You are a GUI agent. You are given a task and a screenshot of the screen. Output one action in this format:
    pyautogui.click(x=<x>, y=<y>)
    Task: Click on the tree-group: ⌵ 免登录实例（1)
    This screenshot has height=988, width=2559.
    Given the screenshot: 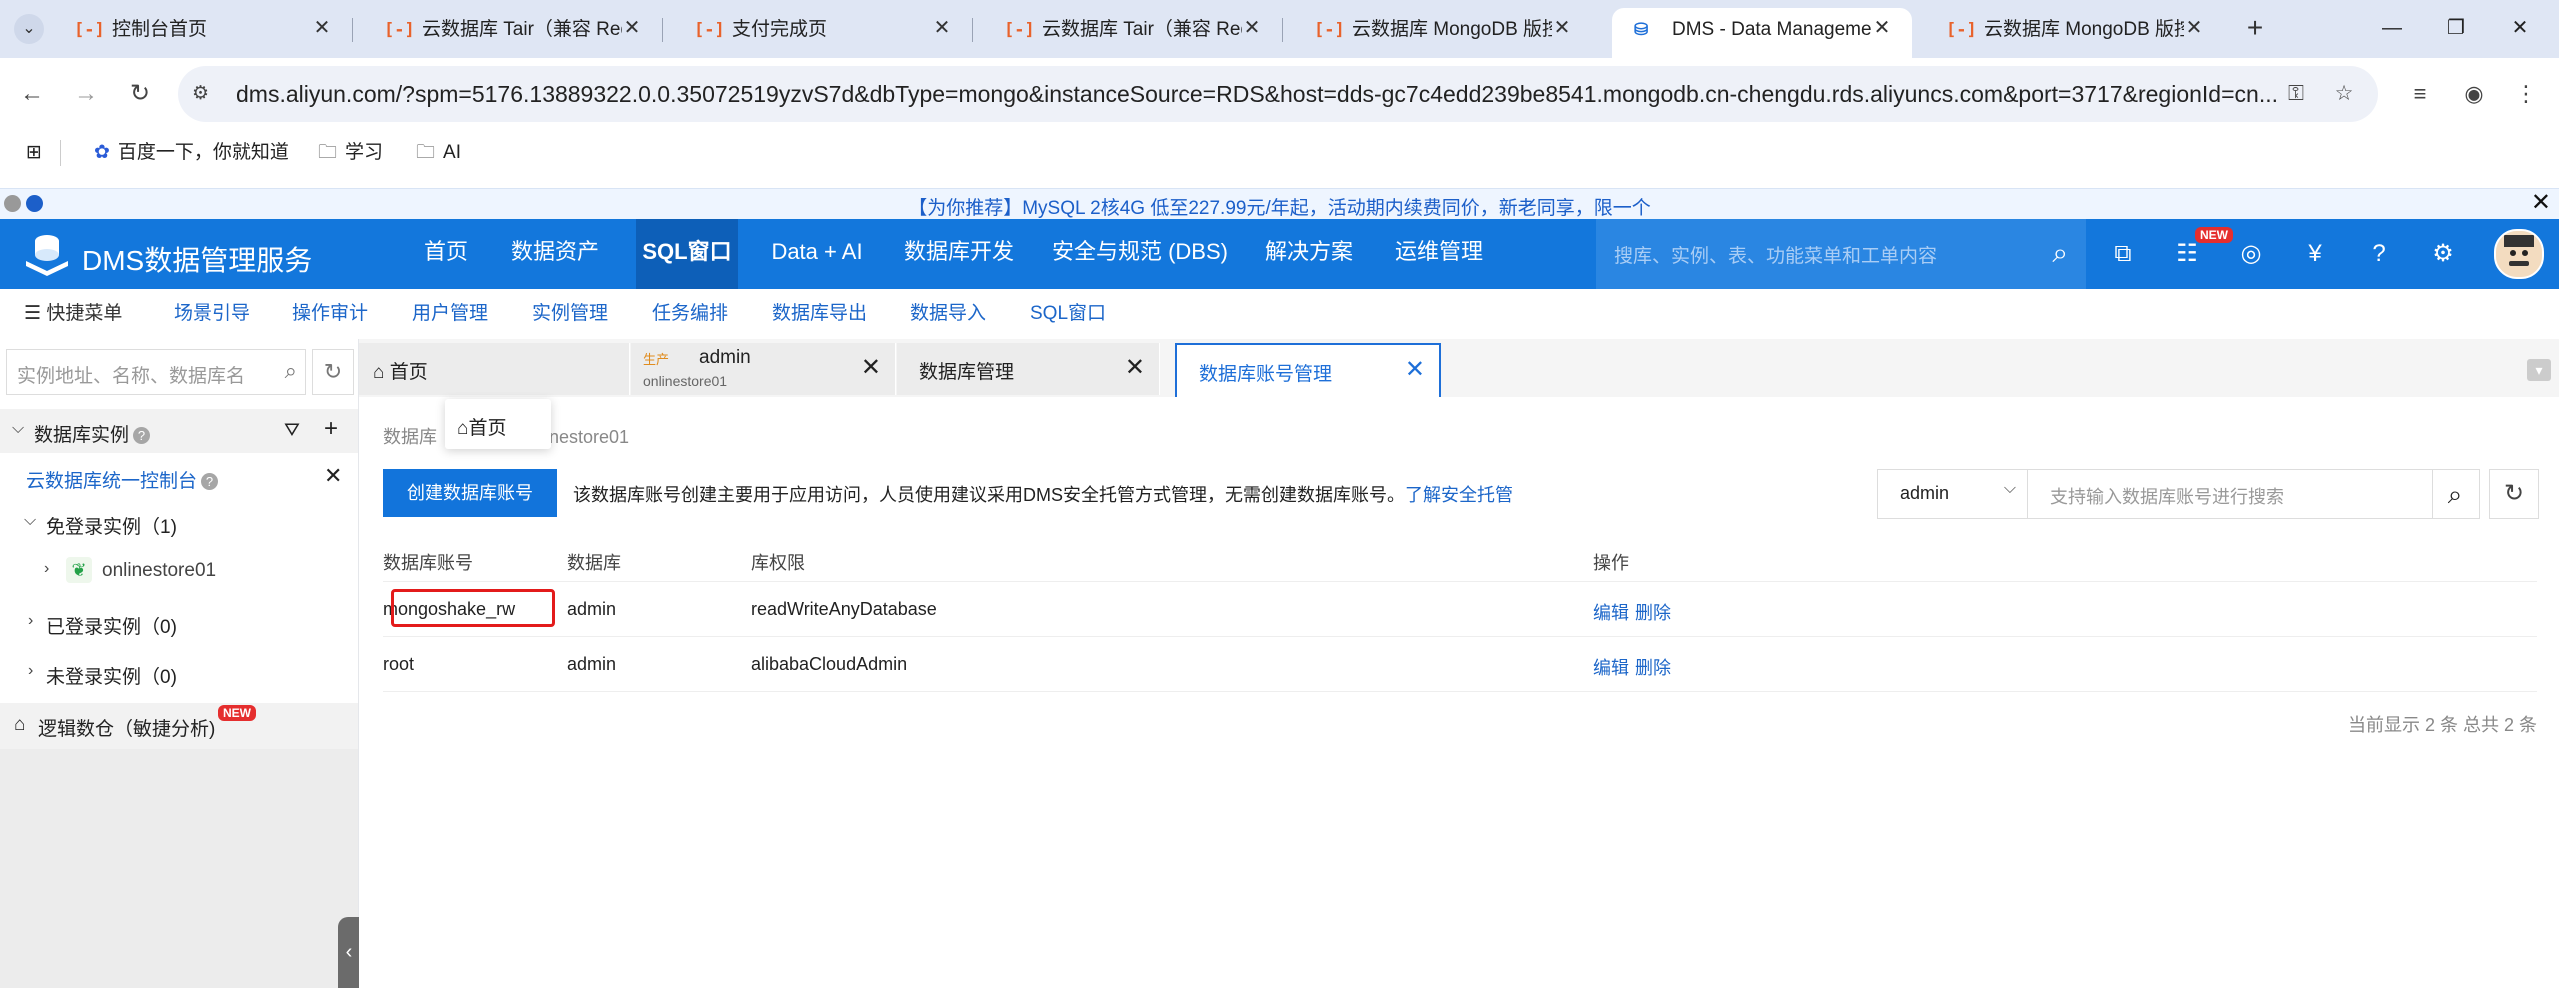 What is the action you would take?
    pyautogui.click(x=179, y=523)
    